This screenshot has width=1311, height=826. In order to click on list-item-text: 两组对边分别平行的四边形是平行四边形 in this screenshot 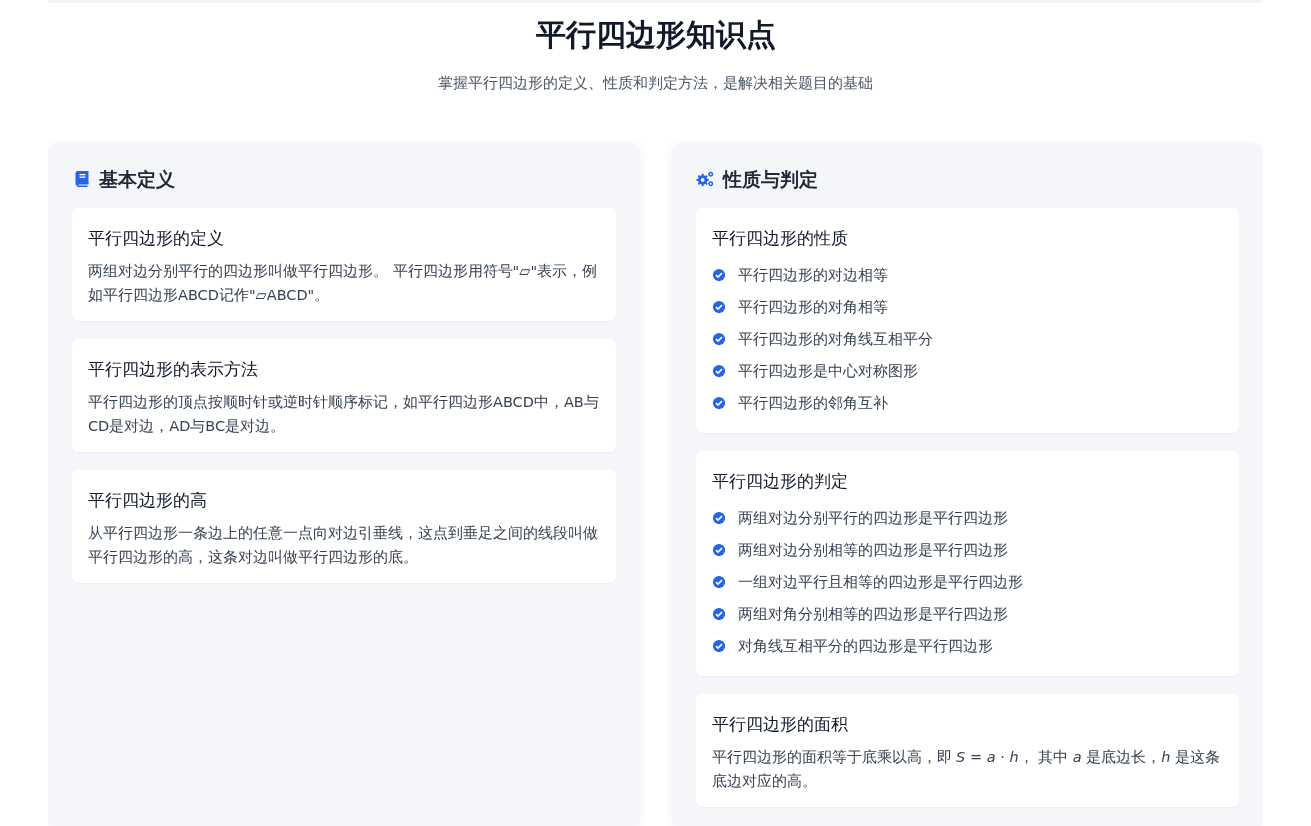, I will do `click(872, 518)`.